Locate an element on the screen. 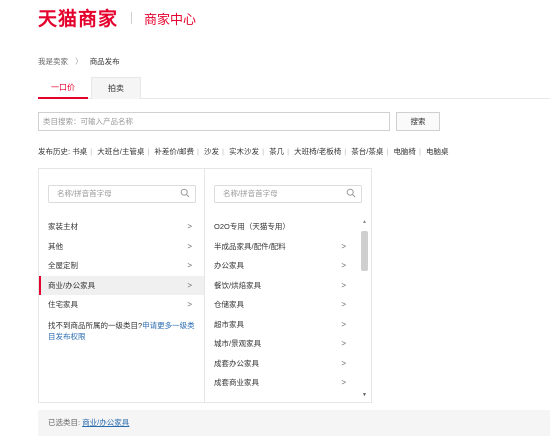  history-item: 茶台/茶桌 is located at coordinates (367, 151).